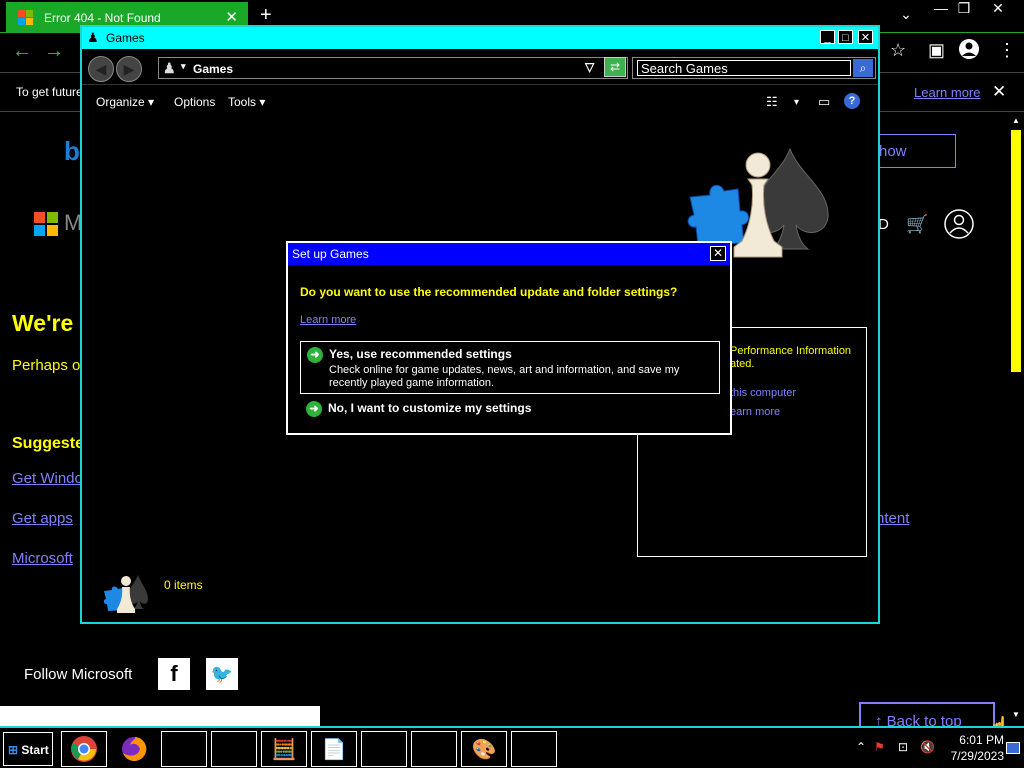  I want to click on taskbar-file-explorer-icon: 🗂, so click(184, 749).